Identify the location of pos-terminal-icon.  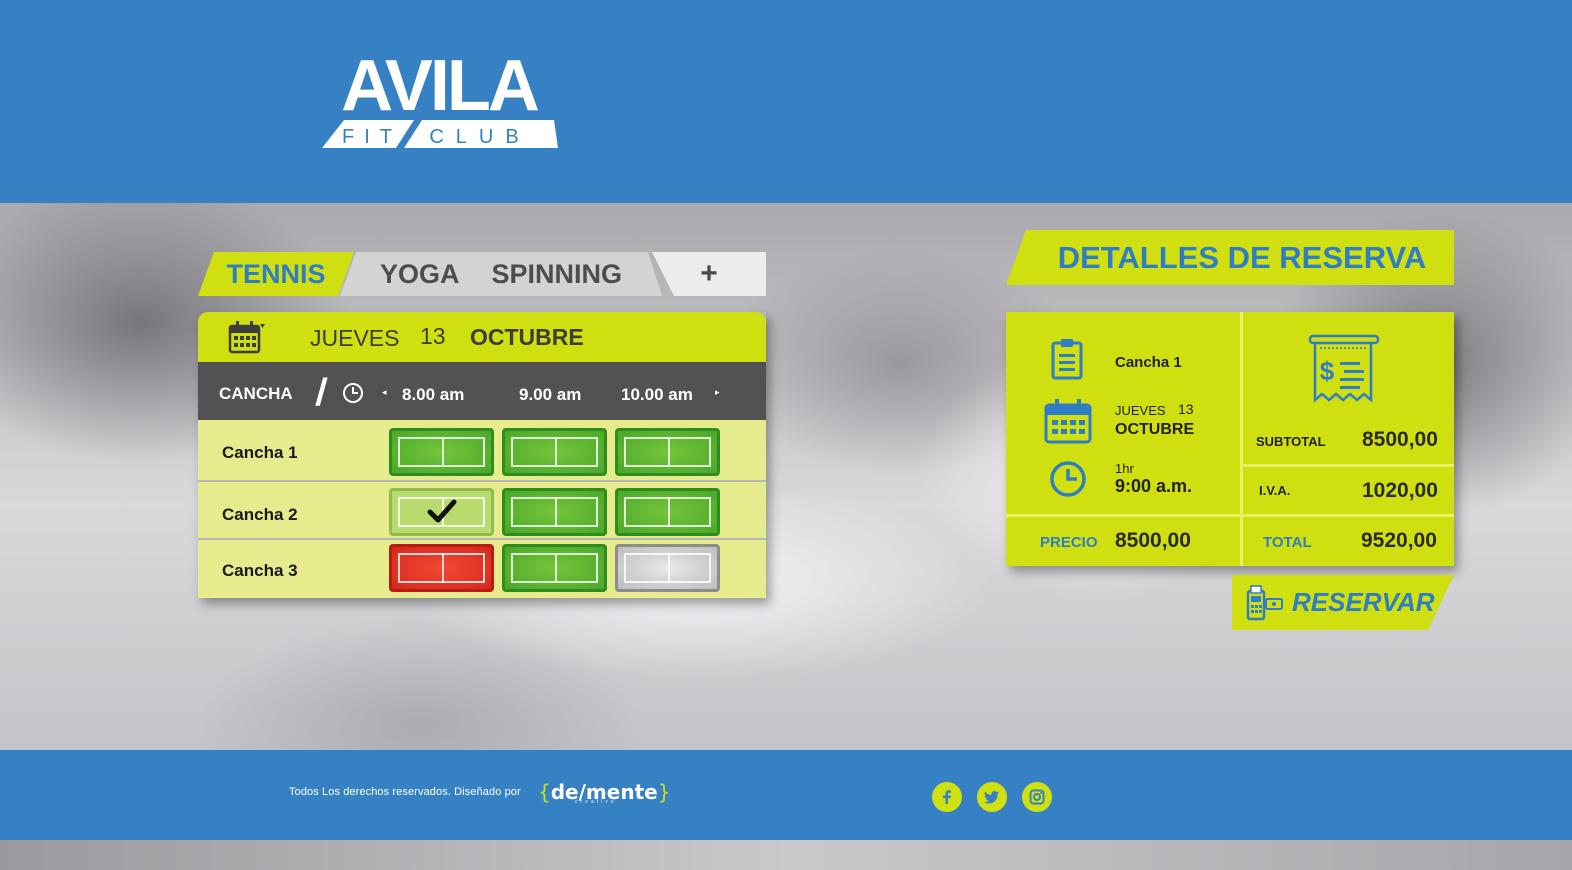
(1265, 603).